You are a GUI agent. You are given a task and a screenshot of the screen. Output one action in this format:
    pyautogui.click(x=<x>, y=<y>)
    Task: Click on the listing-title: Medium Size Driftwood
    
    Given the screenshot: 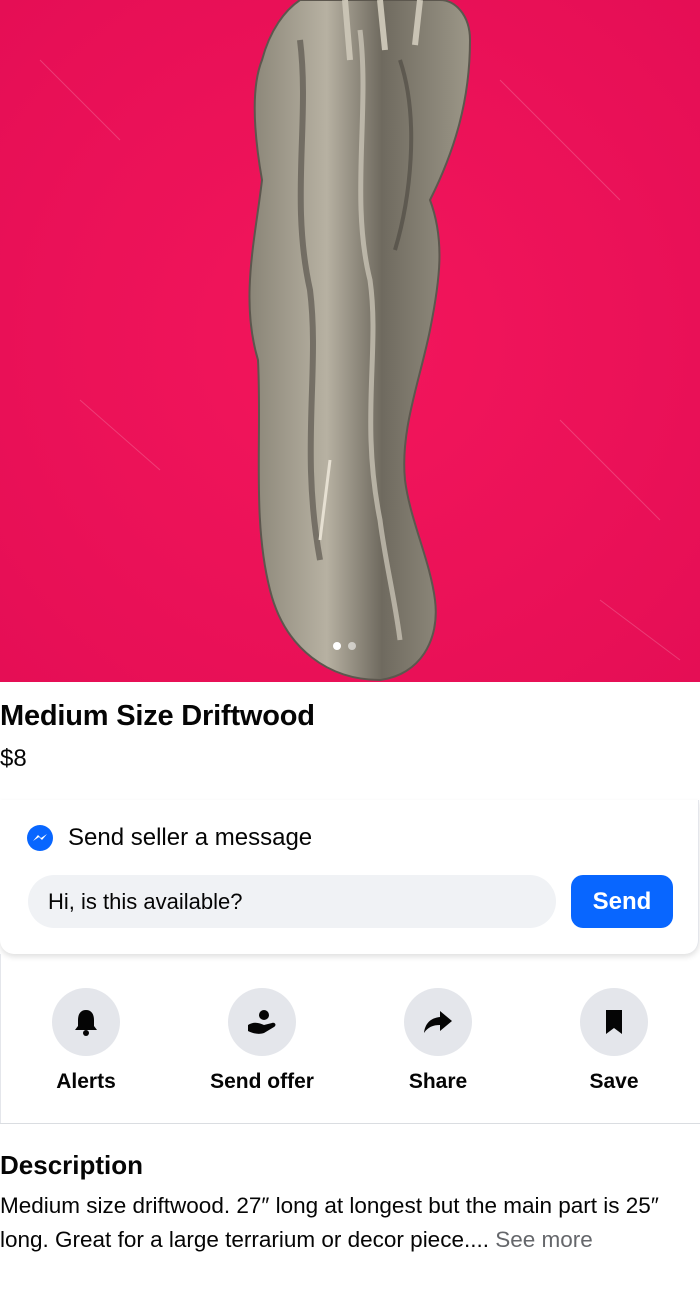 What is the action you would take?
    pyautogui.click(x=157, y=716)
    